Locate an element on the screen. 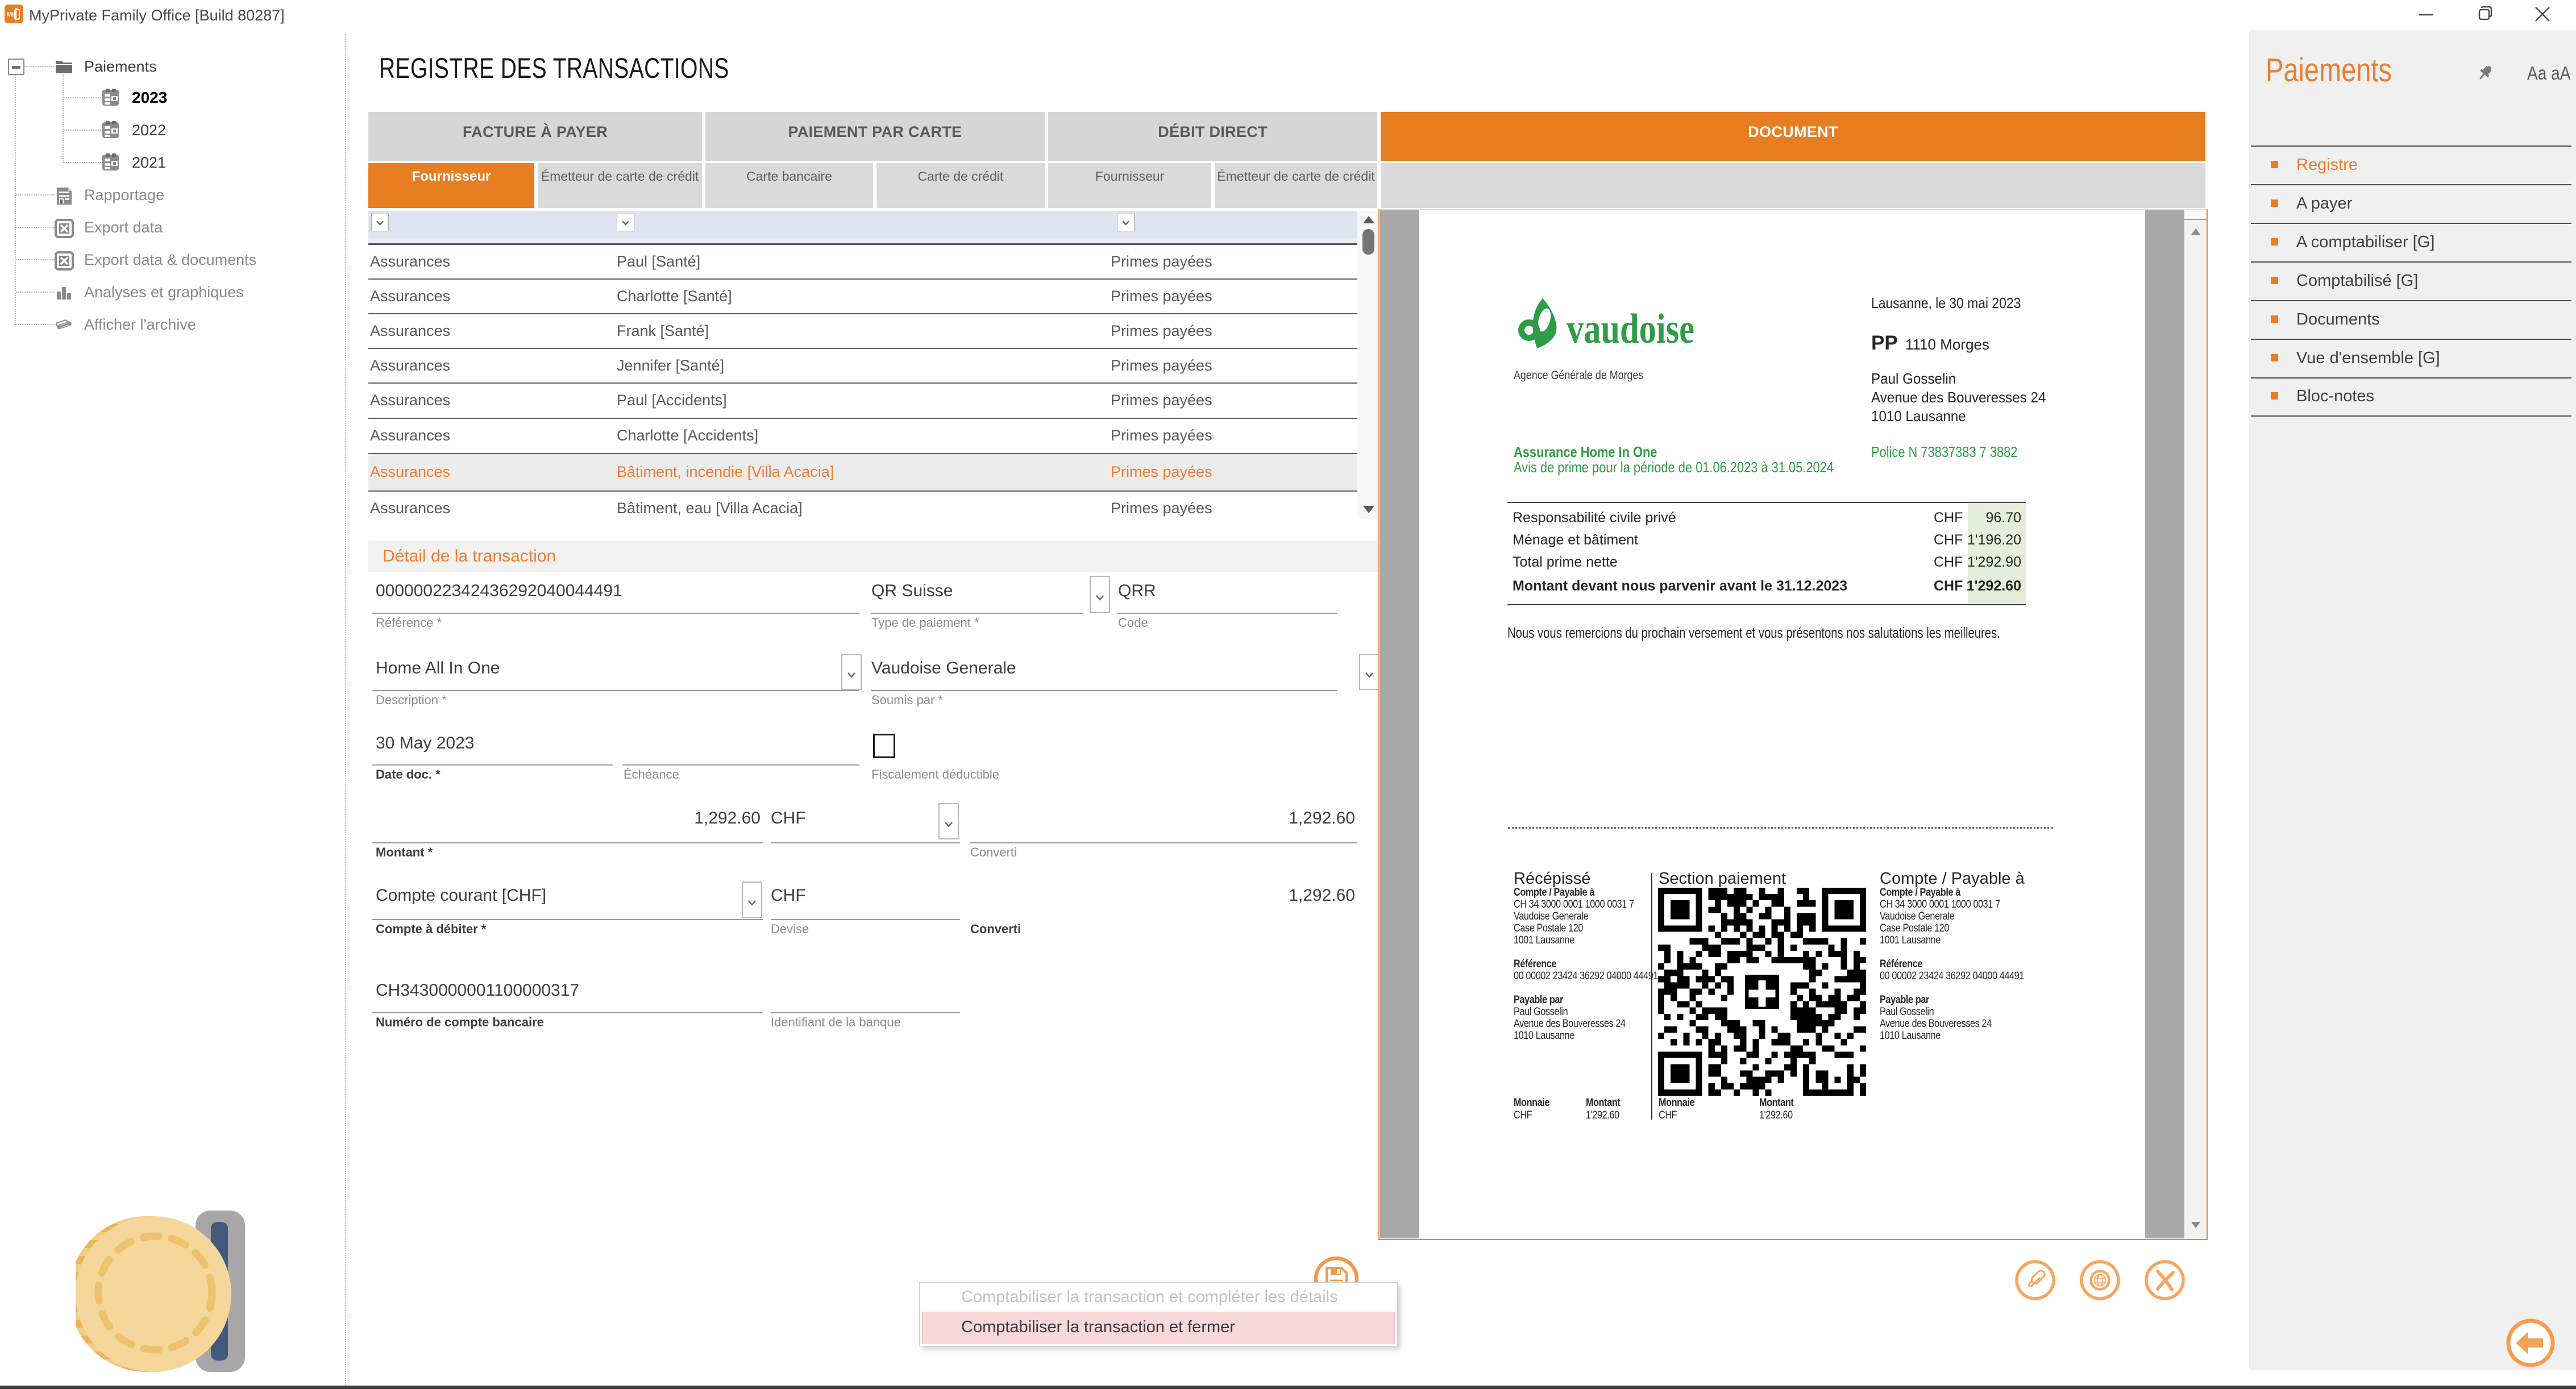 This screenshot has height=1389, width=2576. svg-text: vaudoise is located at coordinates (1630, 329).